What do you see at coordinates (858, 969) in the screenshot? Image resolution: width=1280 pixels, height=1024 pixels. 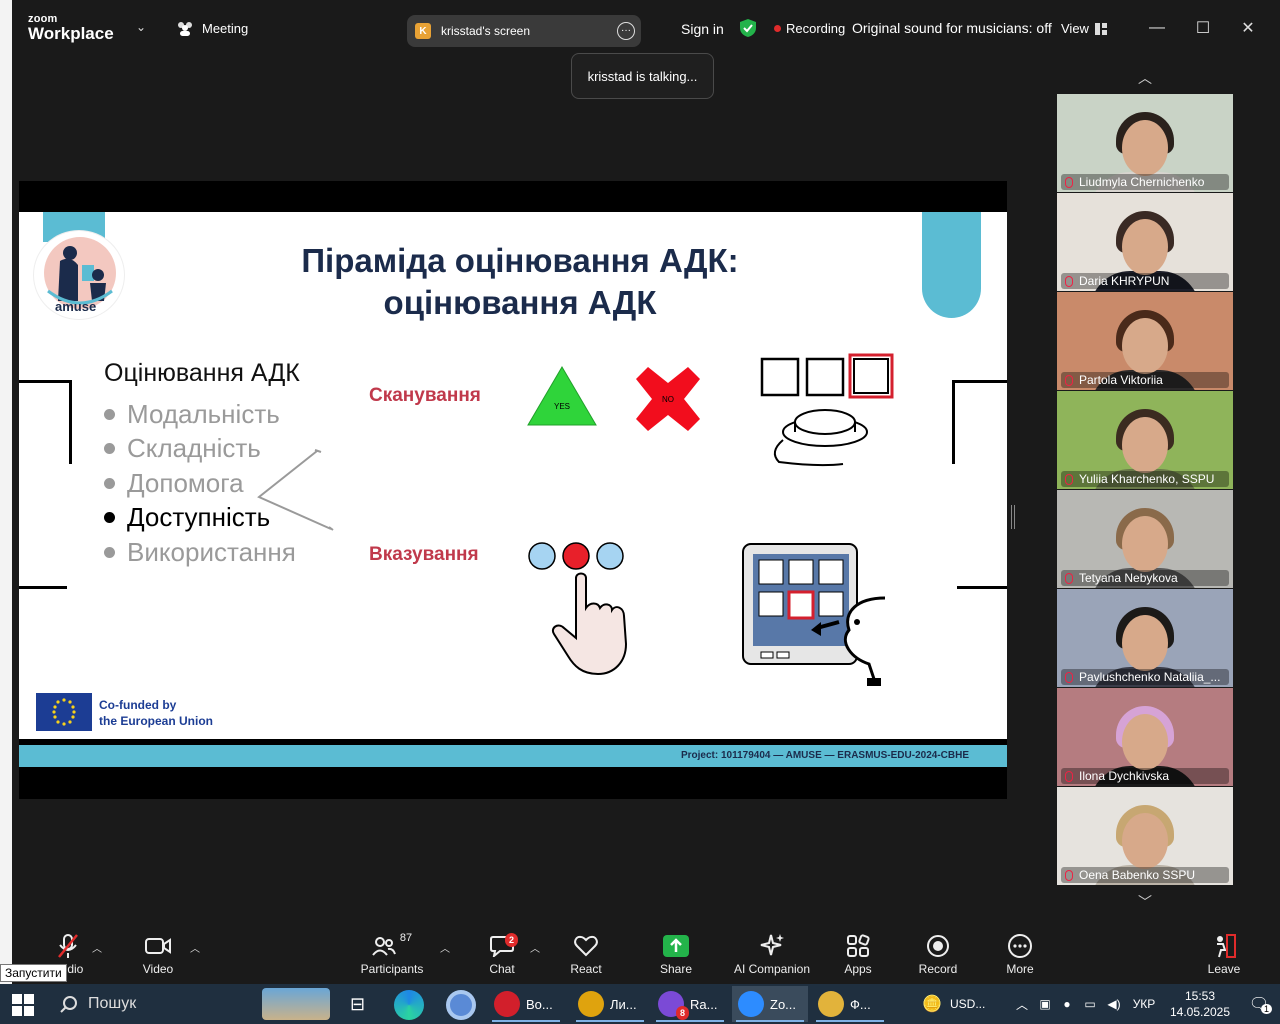 I see `apps-label: Apps` at bounding box center [858, 969].